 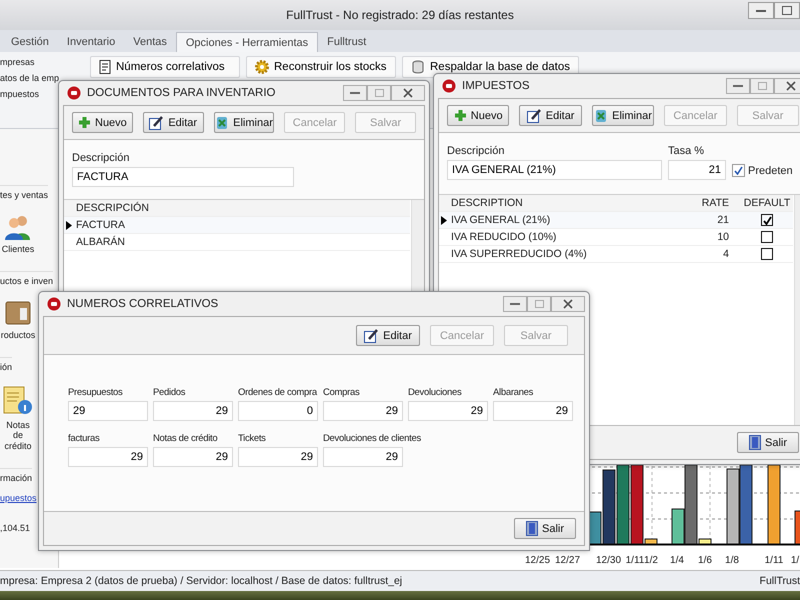 I want to click on people-icon, so click(x=18, y=227).